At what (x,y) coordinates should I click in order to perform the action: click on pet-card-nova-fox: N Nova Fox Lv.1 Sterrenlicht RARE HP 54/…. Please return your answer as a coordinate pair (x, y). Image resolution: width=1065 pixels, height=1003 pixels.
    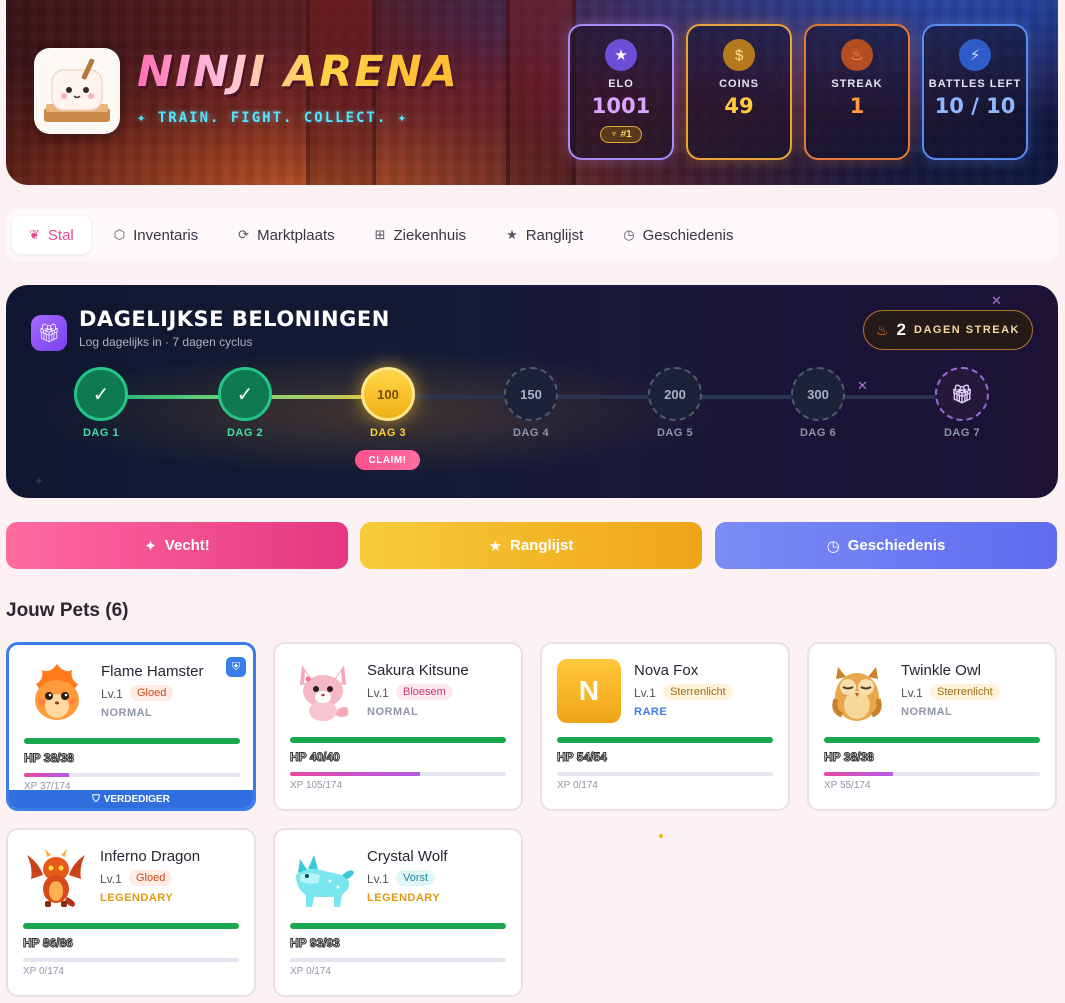
    Looking at the image, I should click on (665, 726).